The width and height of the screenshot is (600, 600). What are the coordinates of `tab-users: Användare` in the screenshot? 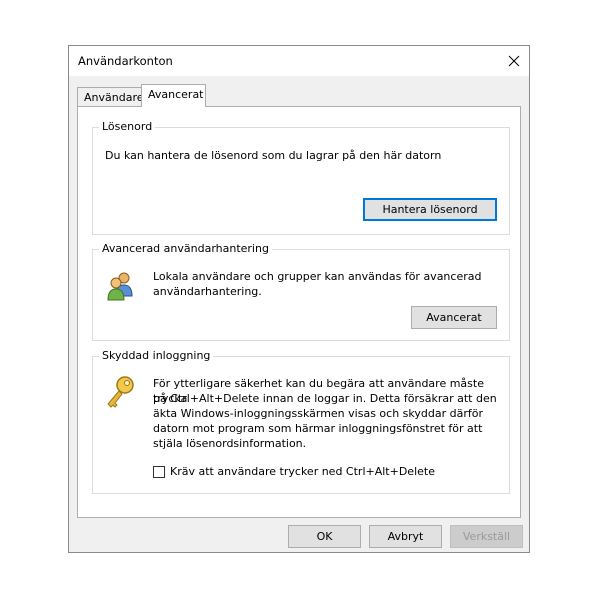 It's located at (110, 96).